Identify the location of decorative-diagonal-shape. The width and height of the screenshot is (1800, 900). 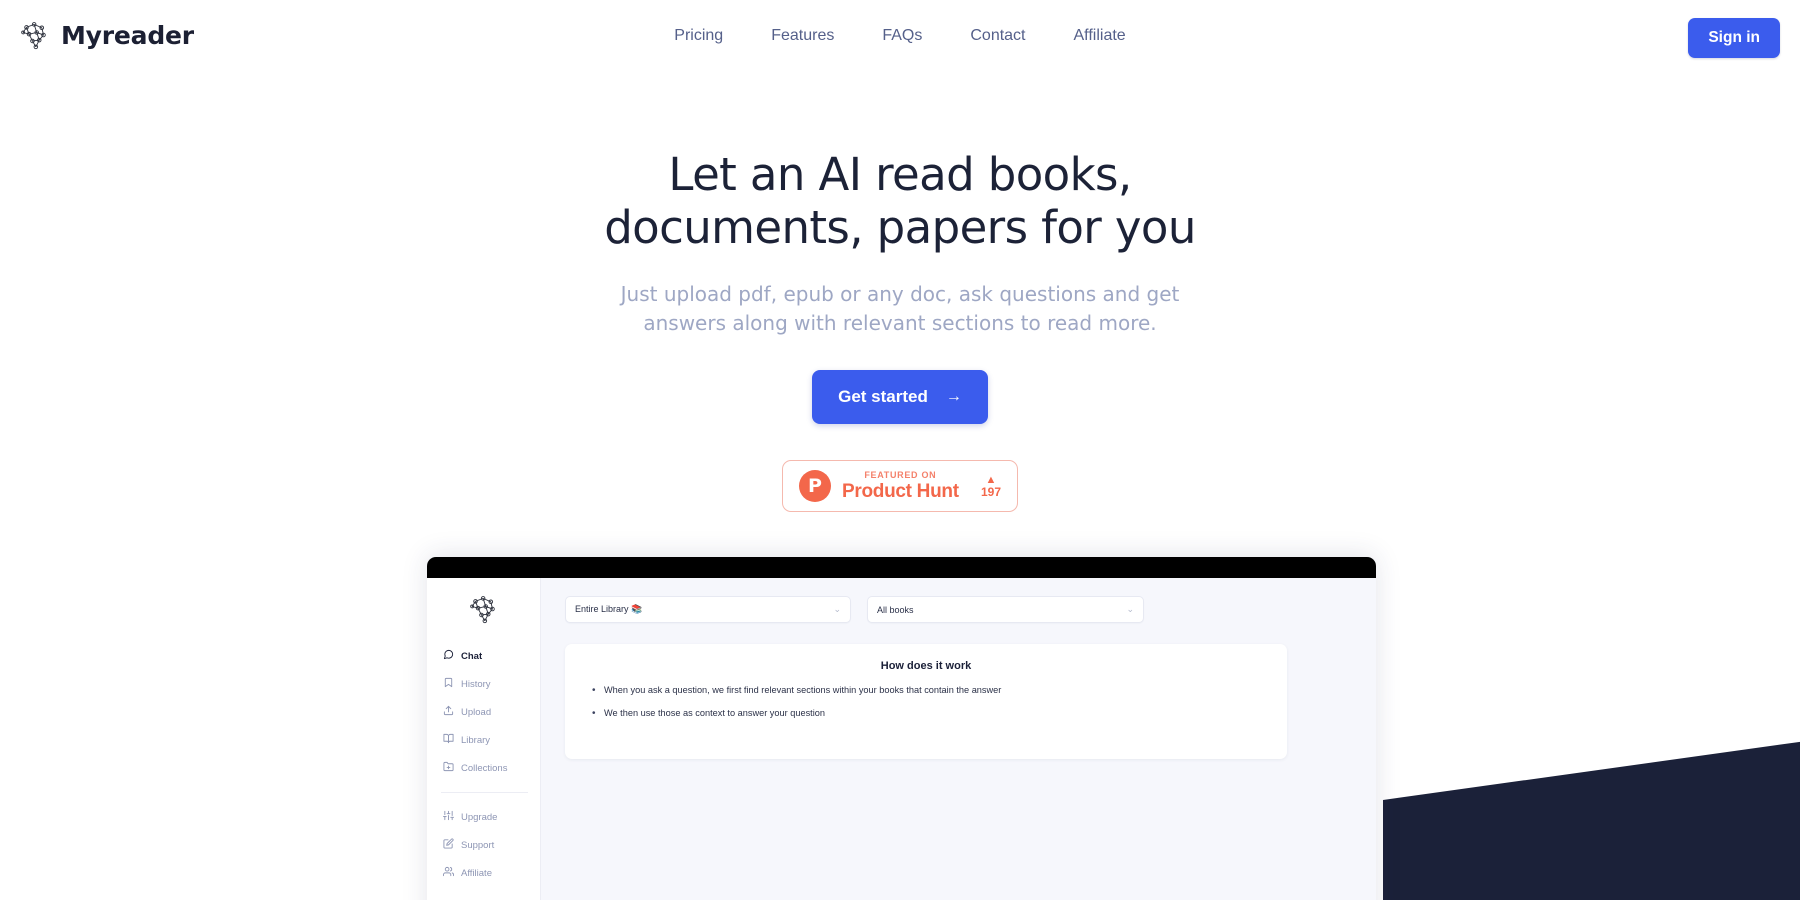
(1591, 820).